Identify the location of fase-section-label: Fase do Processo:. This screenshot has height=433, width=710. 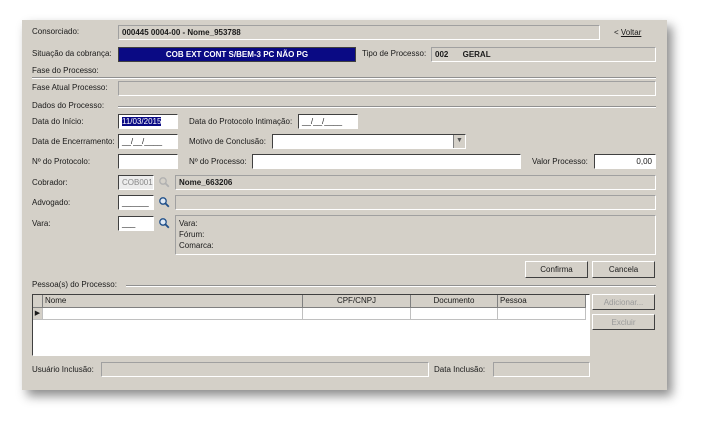
(65, 70).